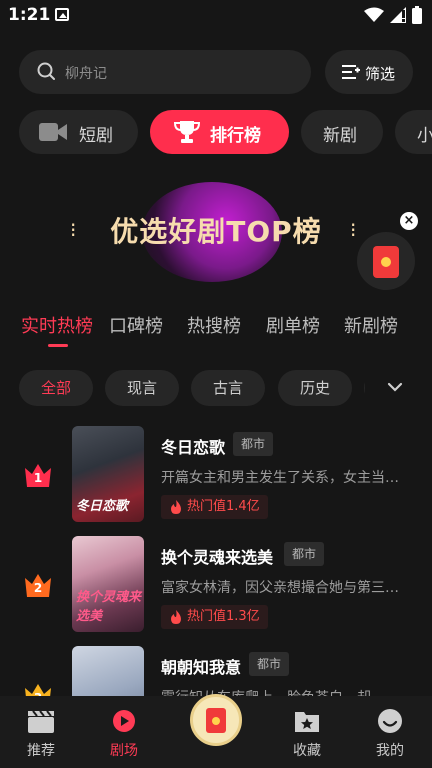  What do you see at coordinates (38, 588) in the screenshot?
I see `rank-number: 2` at bounding box center [38, 588].